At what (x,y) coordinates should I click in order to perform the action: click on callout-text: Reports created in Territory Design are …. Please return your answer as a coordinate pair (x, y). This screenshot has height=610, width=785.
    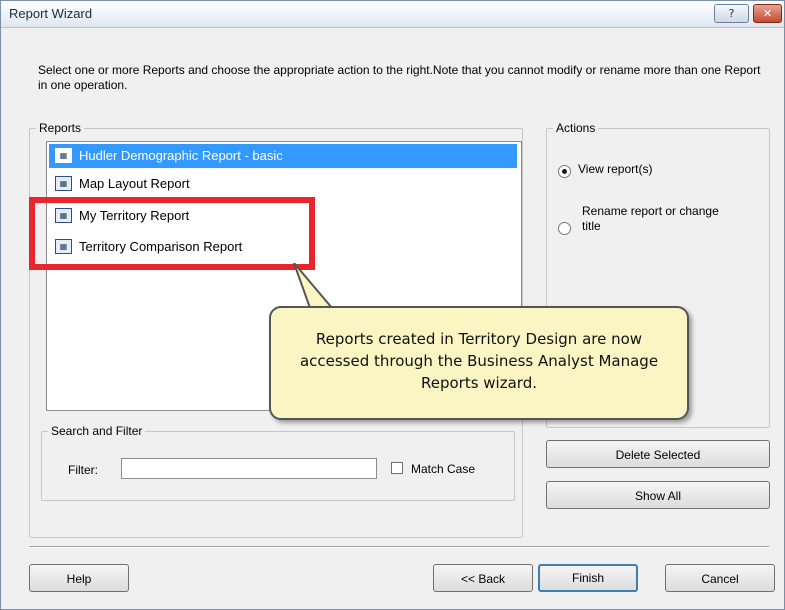
    Looking at the image, I should click on (479, 361).